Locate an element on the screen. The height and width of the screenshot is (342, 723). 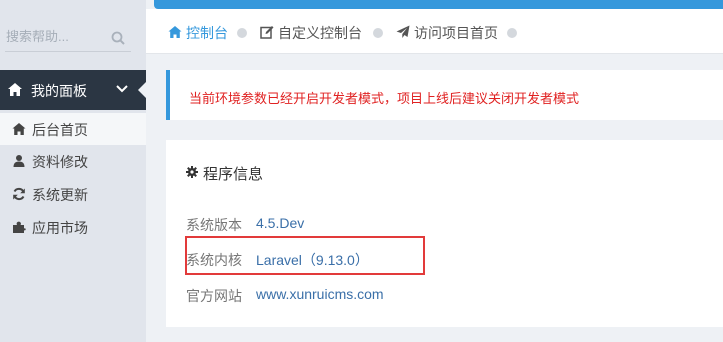
menu-my-panel-label: 我的面板 is located at coordinates (59, 91).